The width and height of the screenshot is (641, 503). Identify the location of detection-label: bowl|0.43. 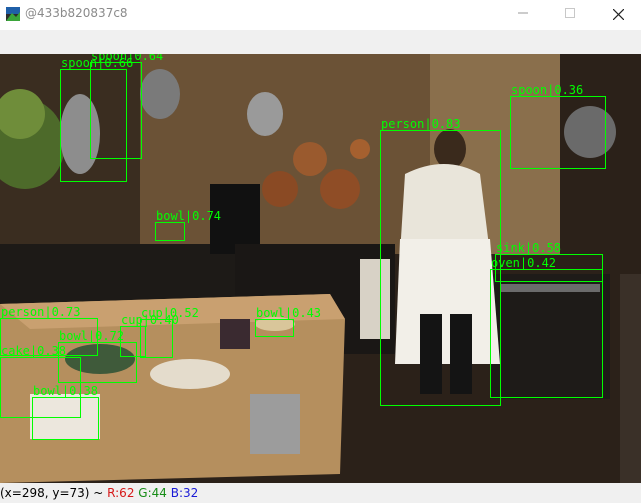
(288, 313).